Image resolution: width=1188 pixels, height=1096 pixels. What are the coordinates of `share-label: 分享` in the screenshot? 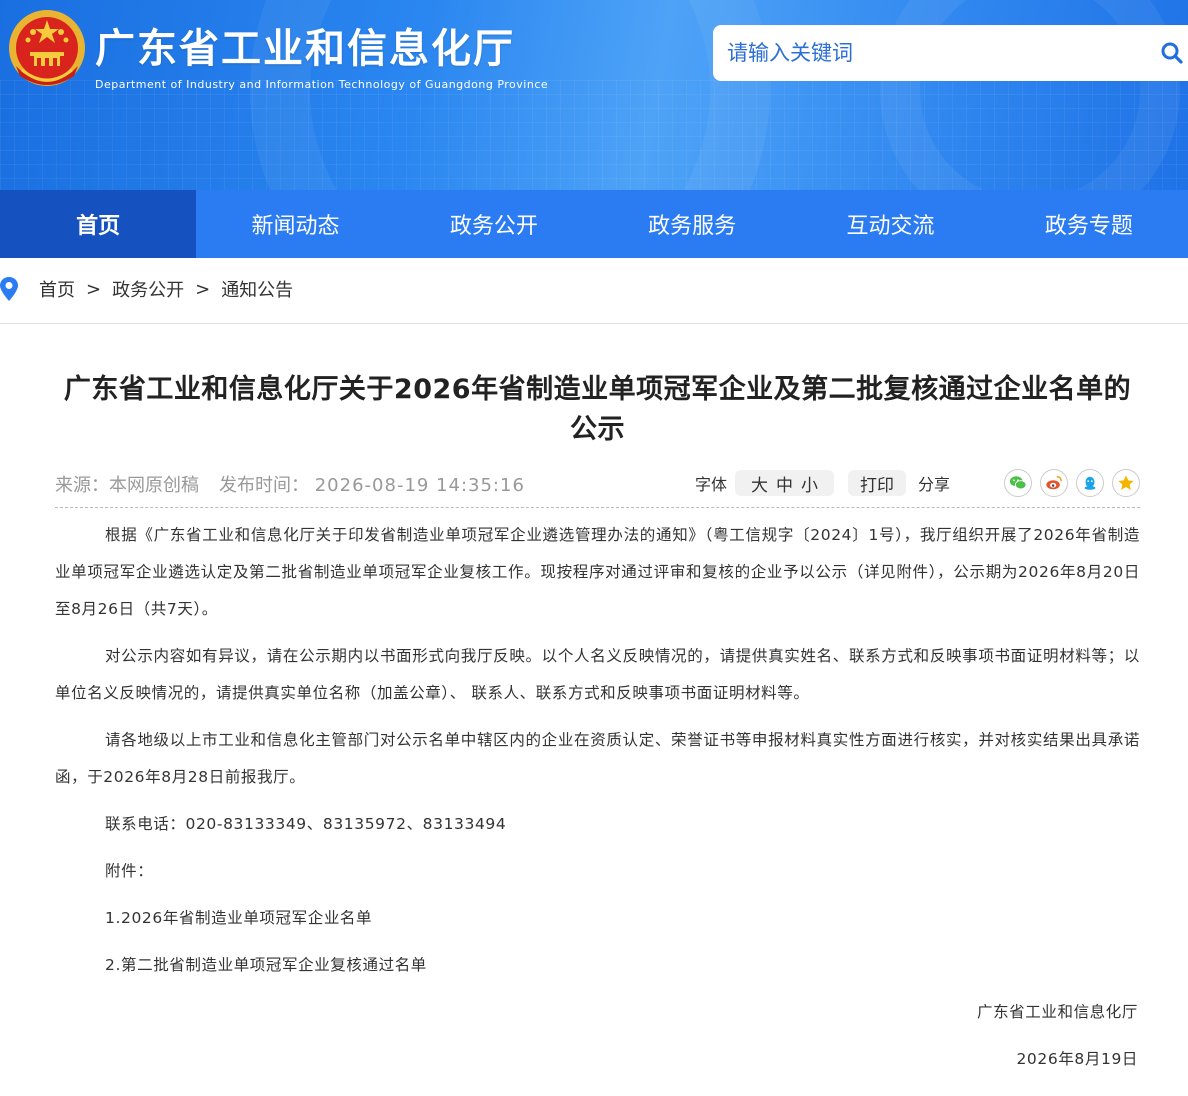 It's located at (933, 484).